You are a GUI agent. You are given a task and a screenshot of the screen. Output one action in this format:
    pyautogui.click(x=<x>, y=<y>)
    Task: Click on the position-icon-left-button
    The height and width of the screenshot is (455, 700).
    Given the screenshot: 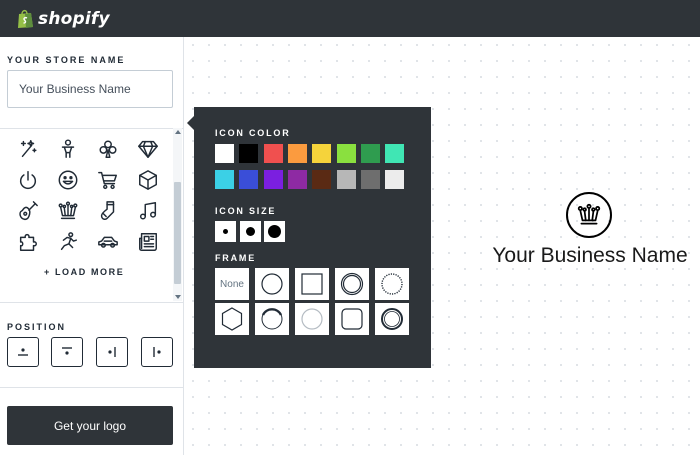 What is the action you would take?
    pyautogui.click(x=157, y=352)
    